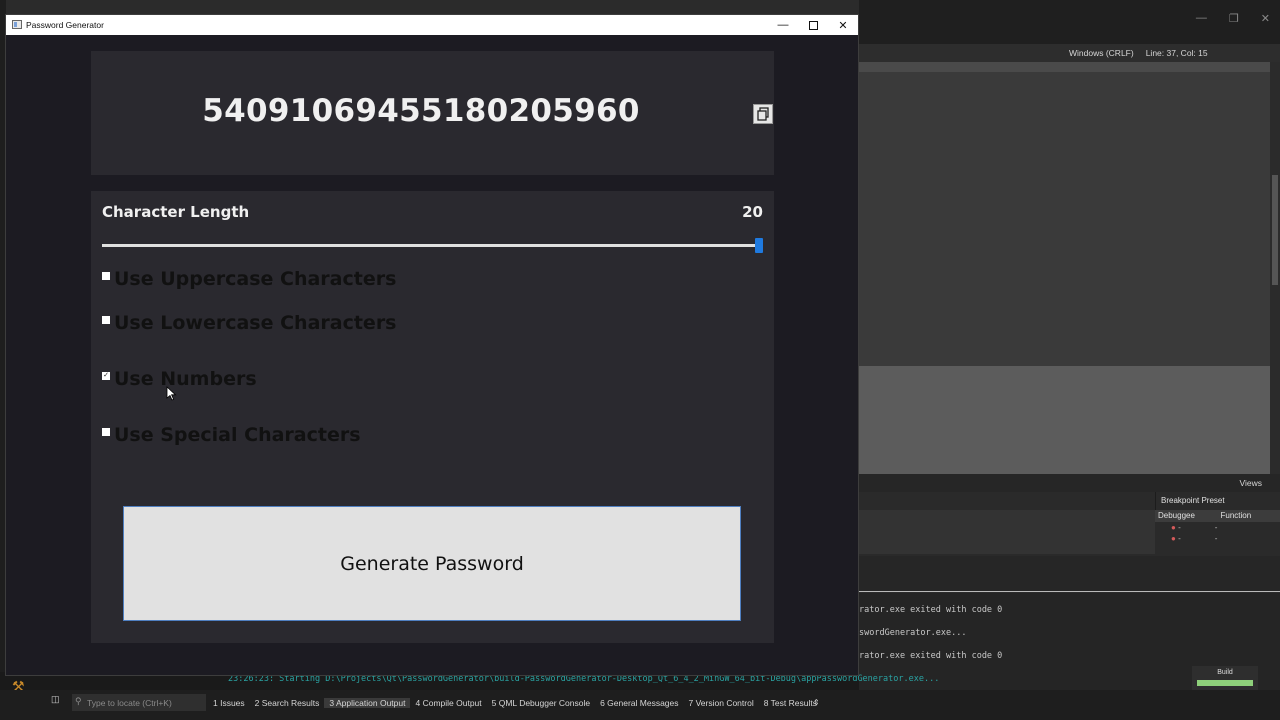 This screenshot has height=720, width=1280. I want to click on minimize-icon: —, so click(783, 25).